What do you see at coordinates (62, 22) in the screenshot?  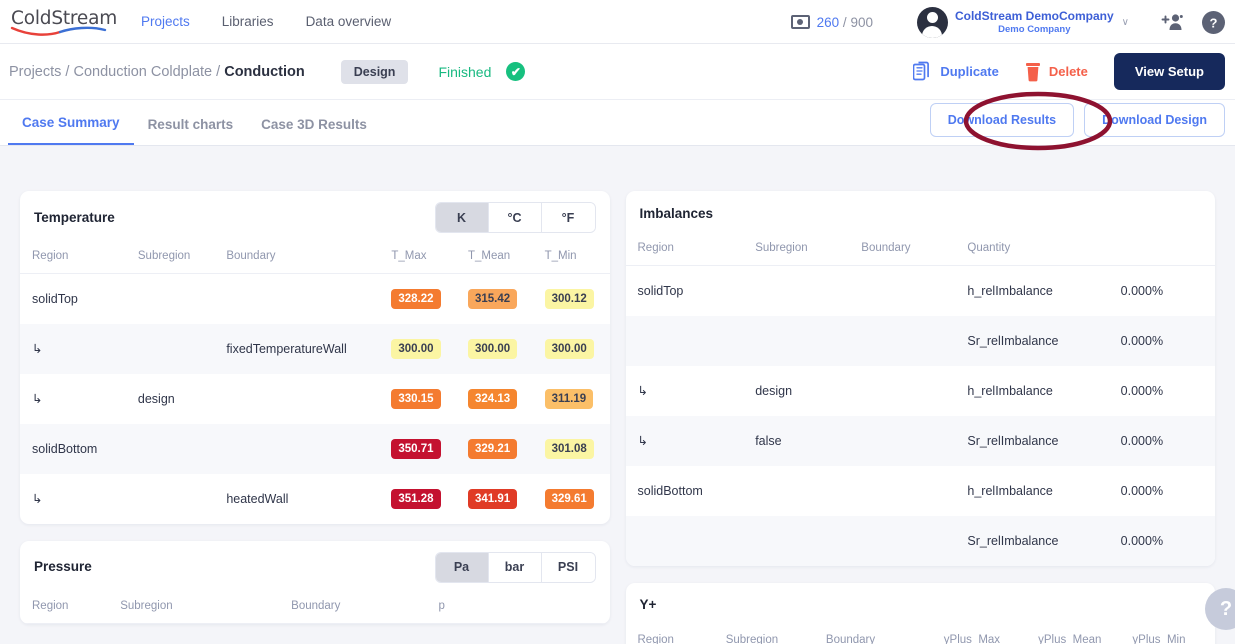 I see `coldstream-logo: ColdStream` at bounding box center [62, 22].